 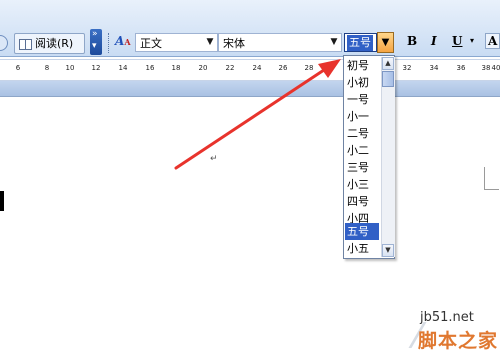 What do you see at coordinates (257, 68) in the screenshot?
I see `ruler-tick: 24` at bounding box center [257, 68].